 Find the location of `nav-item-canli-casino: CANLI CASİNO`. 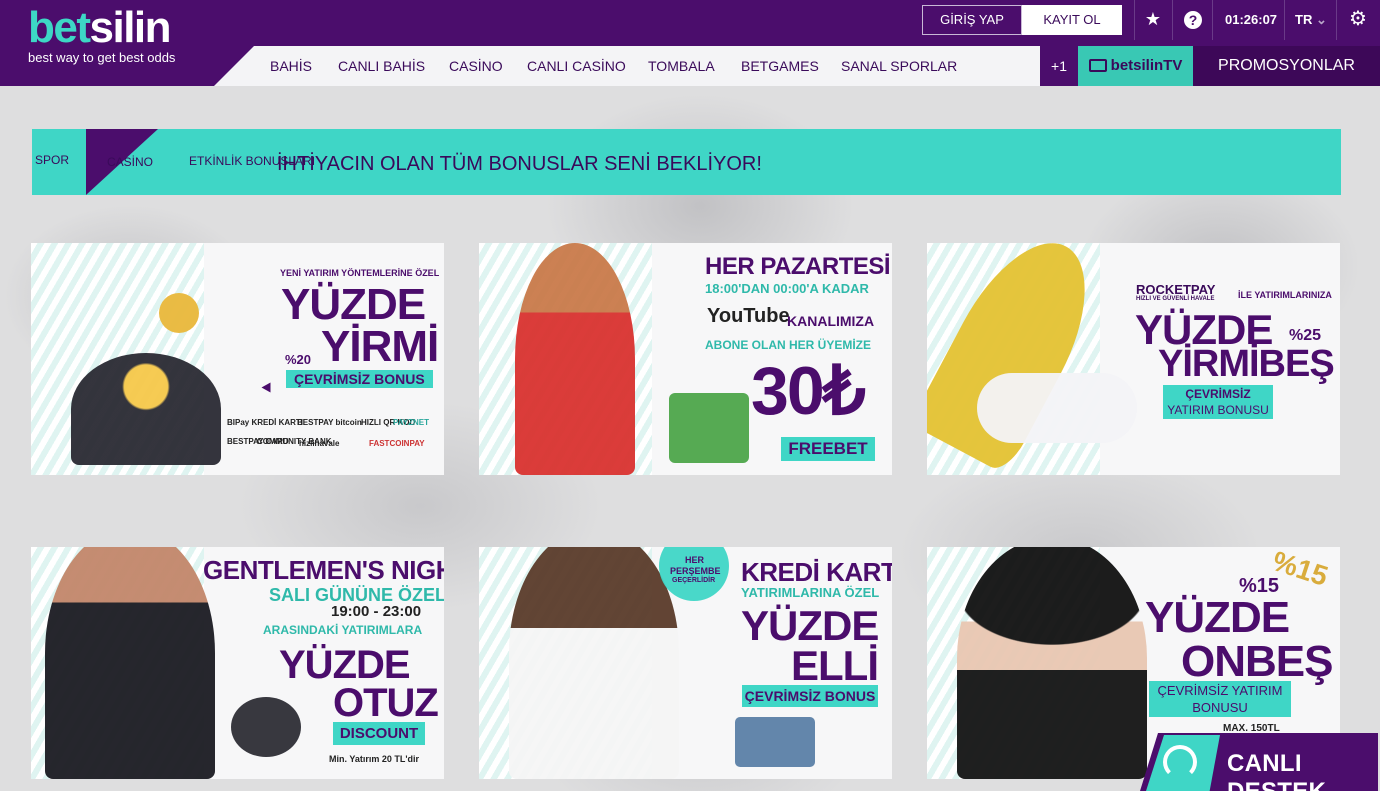

nav-item-canli-casino: CANLI CASİNO is located at coordinates (576, 66).